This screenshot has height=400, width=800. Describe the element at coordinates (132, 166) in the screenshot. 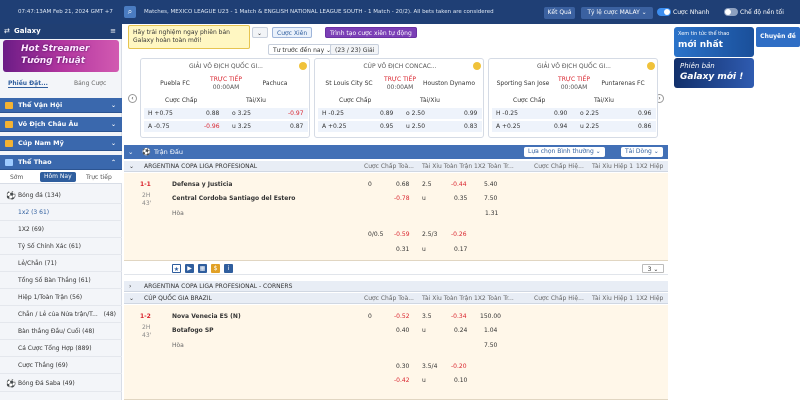

I see `chevron-down-icon: ⌄` at that location.